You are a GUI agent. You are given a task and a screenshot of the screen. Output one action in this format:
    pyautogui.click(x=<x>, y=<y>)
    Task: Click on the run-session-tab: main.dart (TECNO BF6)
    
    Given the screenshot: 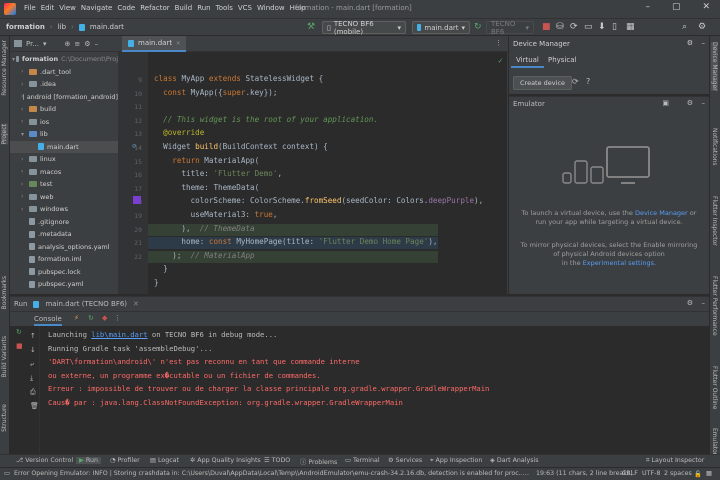 What is the action you would take?
    pyautogui.click(x=86, y=304)
    